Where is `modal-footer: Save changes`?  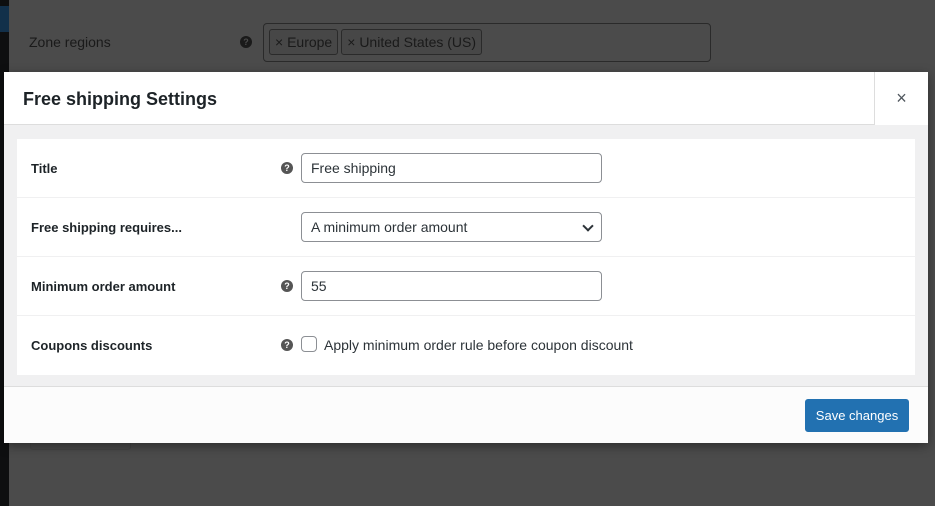
modal-footer: Save changes is located at coordinates (466, 414).